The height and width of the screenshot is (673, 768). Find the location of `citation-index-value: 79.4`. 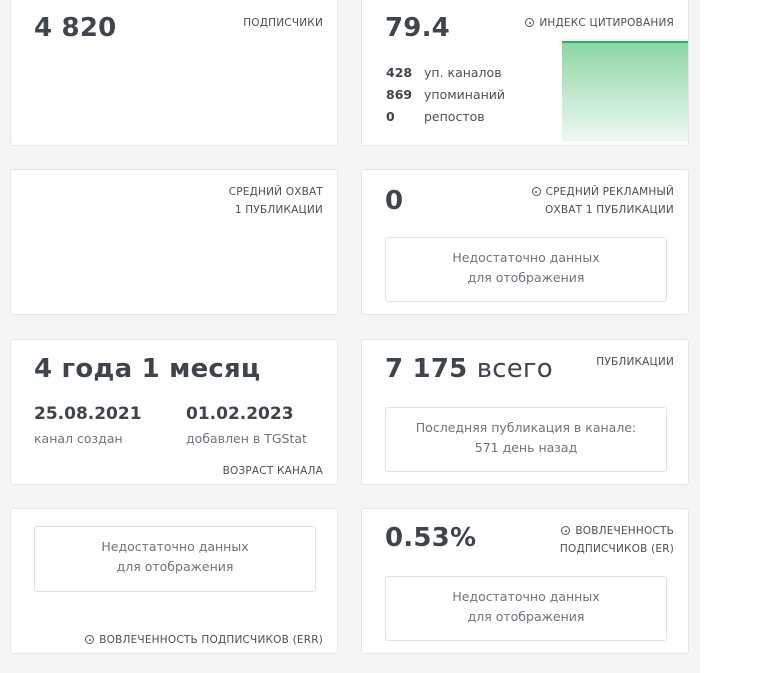

citation-index-value: 79.4 is located at coordinates (417, 28).